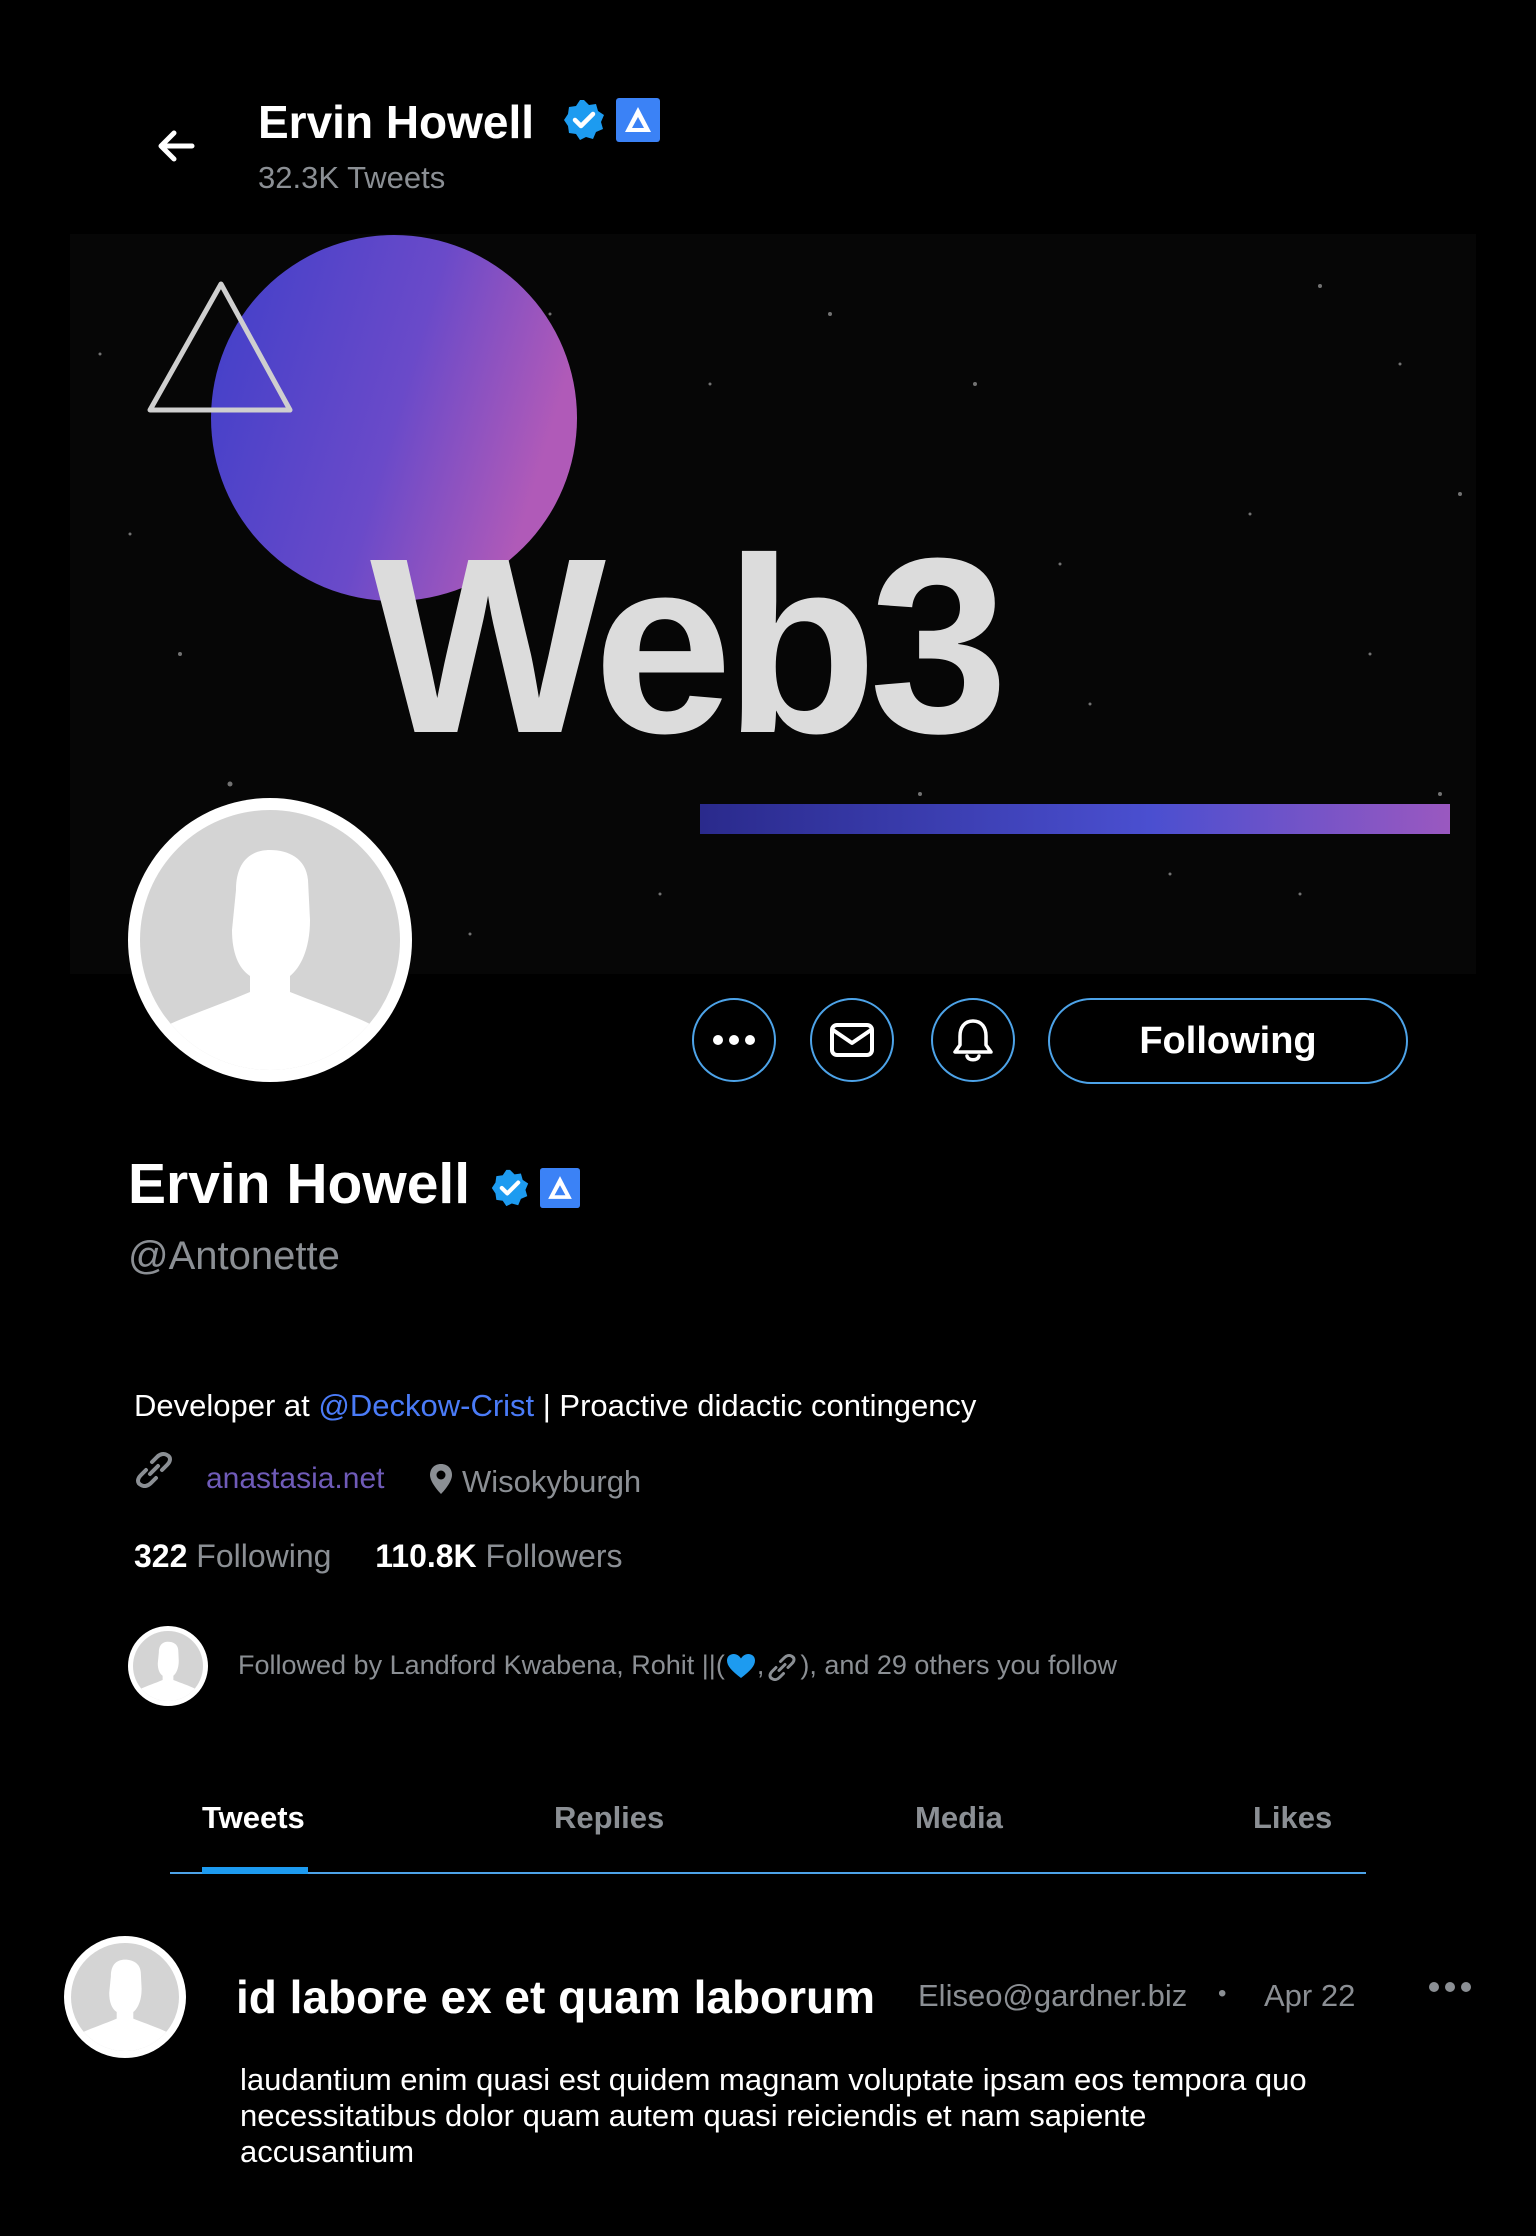 The image size is (1536, 2236). What do you see at coordinates (426, 1405) in the screenshot?
I see `bio-mention-link: @Deckow-Crist` at bounding box center [426, 1405].